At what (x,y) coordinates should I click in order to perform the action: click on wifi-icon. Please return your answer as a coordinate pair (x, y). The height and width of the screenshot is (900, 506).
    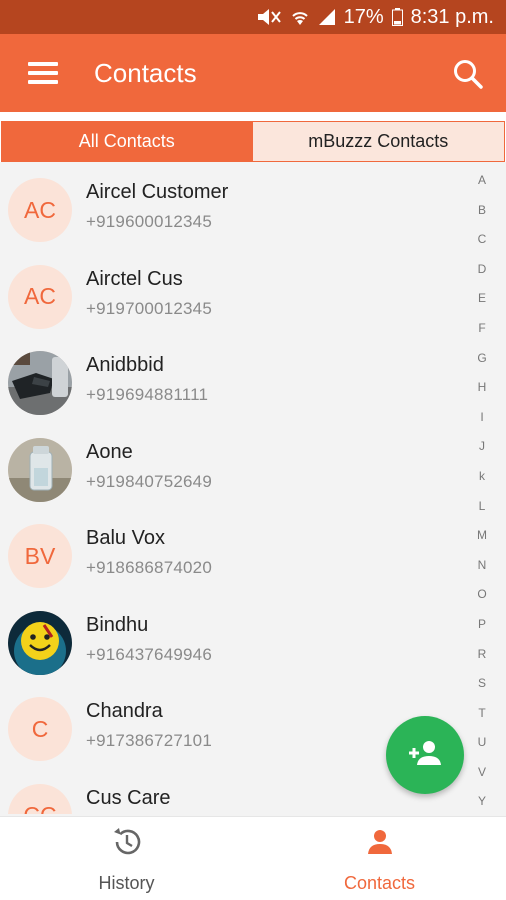
    Looking at the image, I should click on (300, 17).